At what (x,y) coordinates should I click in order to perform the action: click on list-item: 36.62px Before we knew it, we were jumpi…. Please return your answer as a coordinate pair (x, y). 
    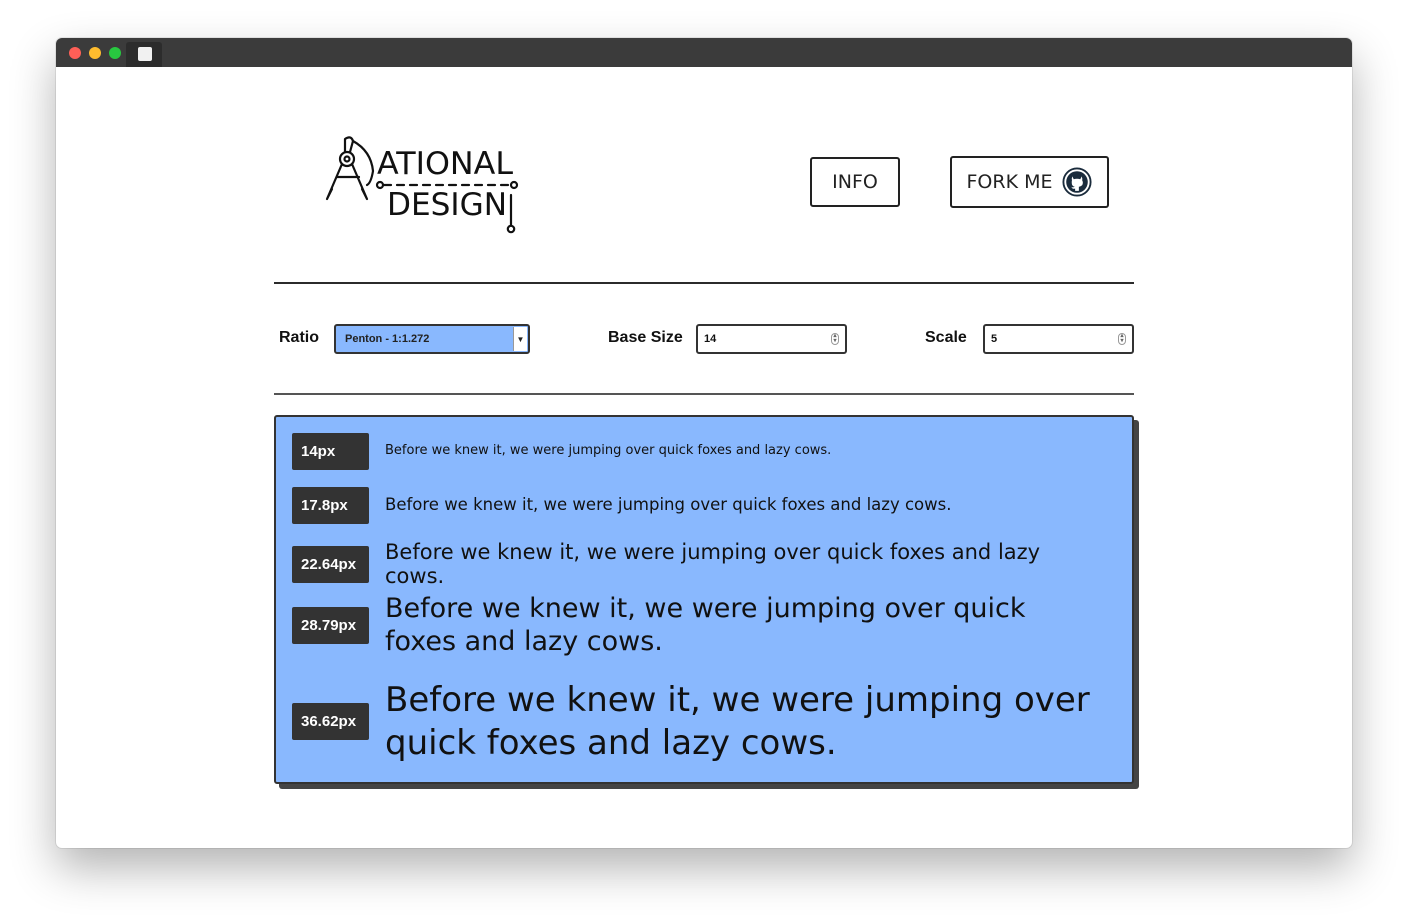
    Looking at the image, I should click on (698, 721).